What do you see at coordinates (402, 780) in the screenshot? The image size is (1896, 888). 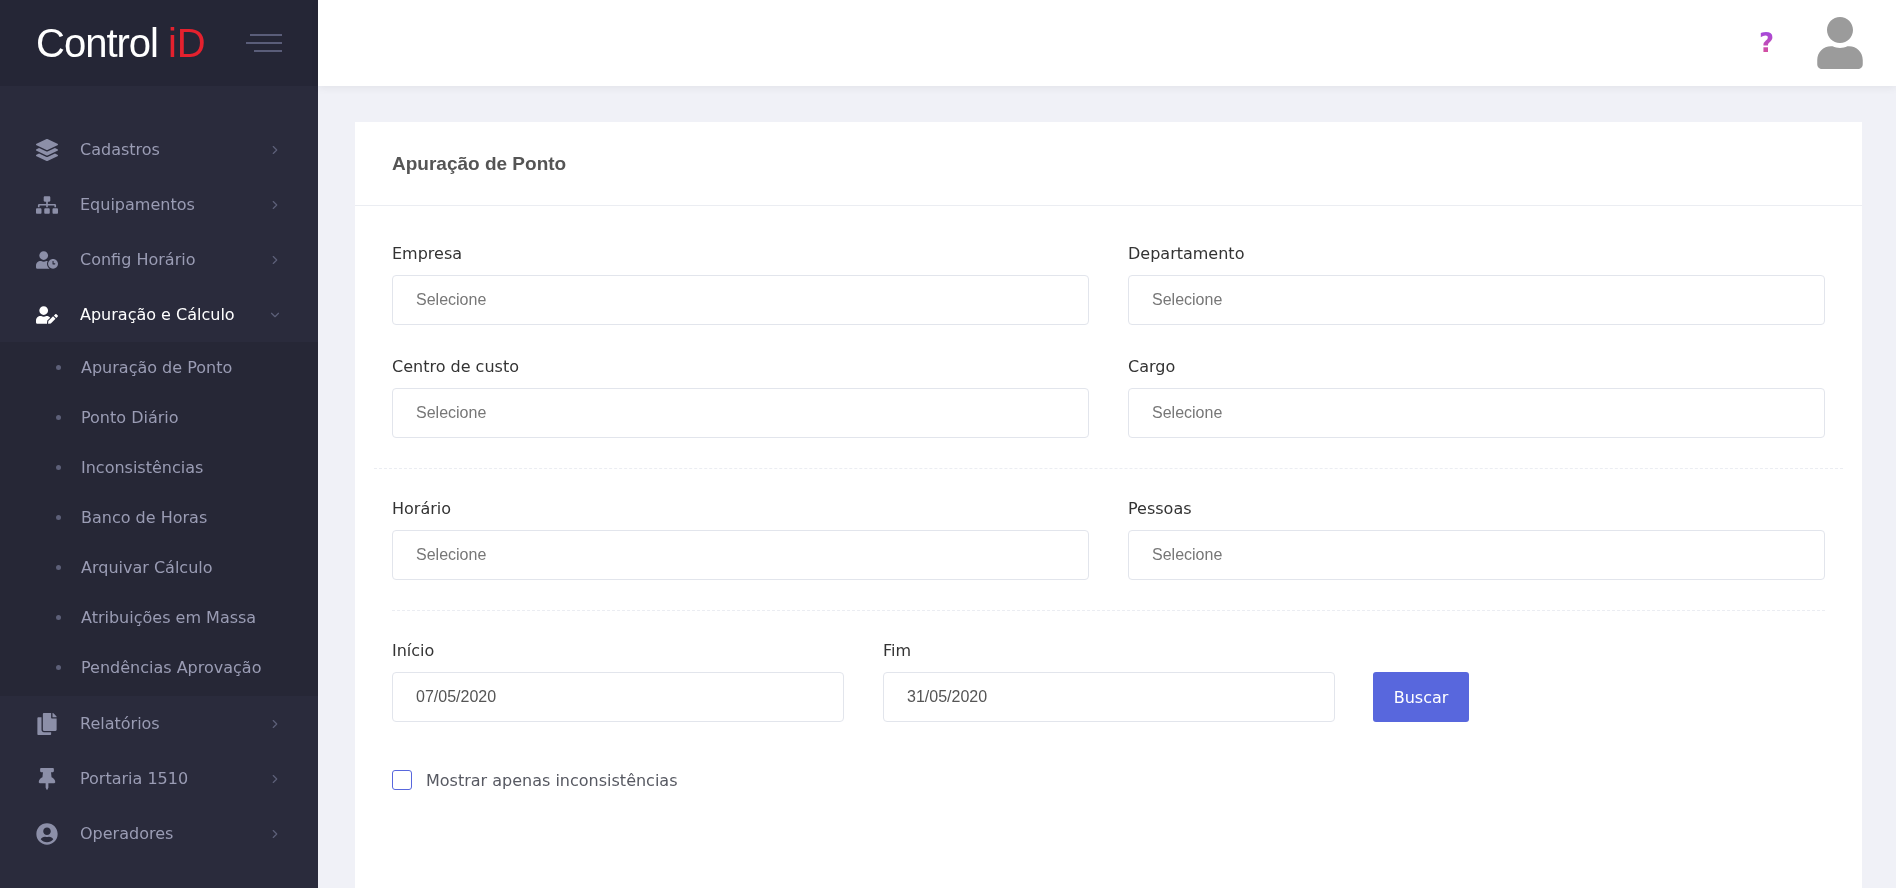 I see `checkbox` at bounding box center [402, 780].